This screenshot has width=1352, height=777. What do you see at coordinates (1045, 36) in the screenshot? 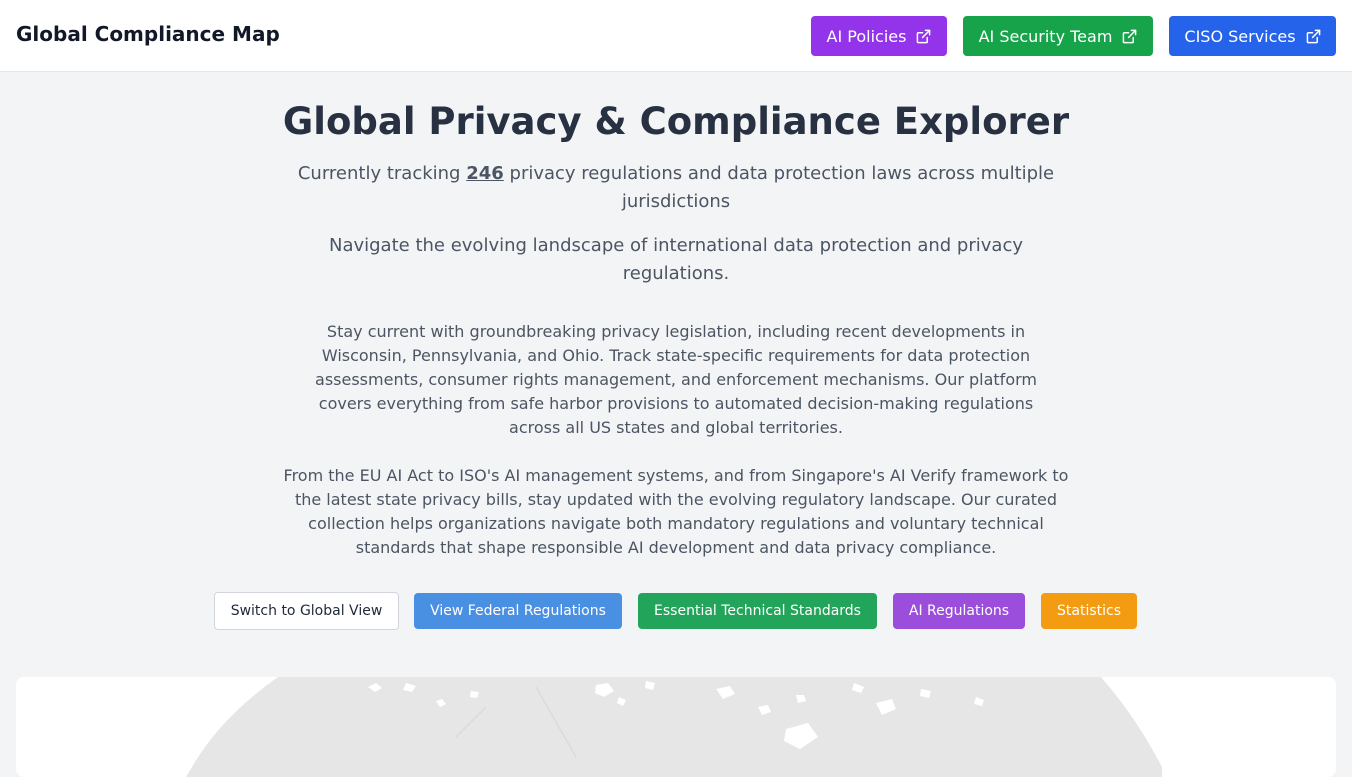
I see `ai-security-team-label: AI Security Team` at bounding box center [1045, 36].